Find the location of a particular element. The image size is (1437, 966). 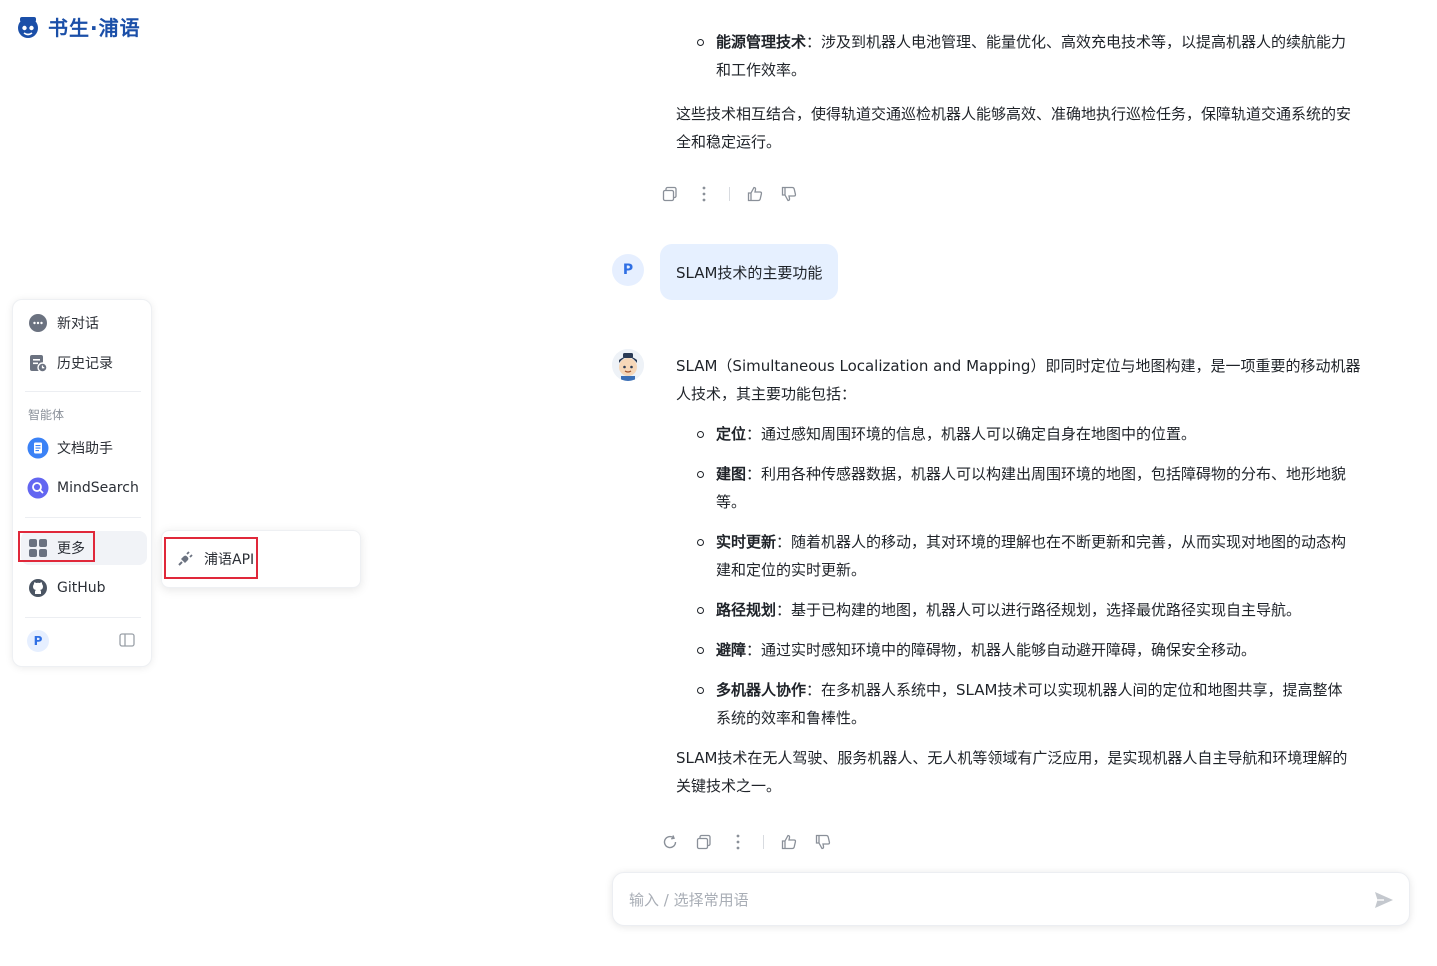

answer-actions is located at coordinates (746, 842).